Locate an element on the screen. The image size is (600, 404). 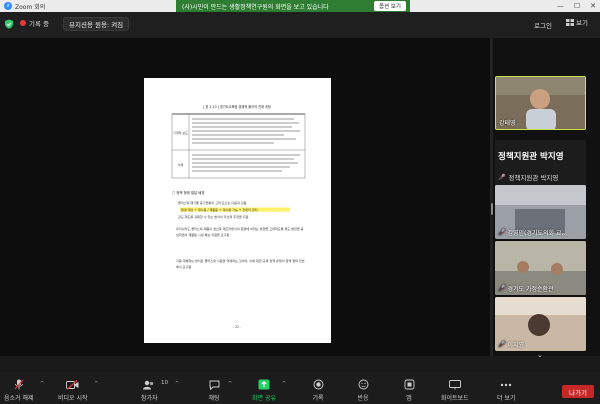
start-video-label: 비디오 시작 is located at coordinates (73, 398).